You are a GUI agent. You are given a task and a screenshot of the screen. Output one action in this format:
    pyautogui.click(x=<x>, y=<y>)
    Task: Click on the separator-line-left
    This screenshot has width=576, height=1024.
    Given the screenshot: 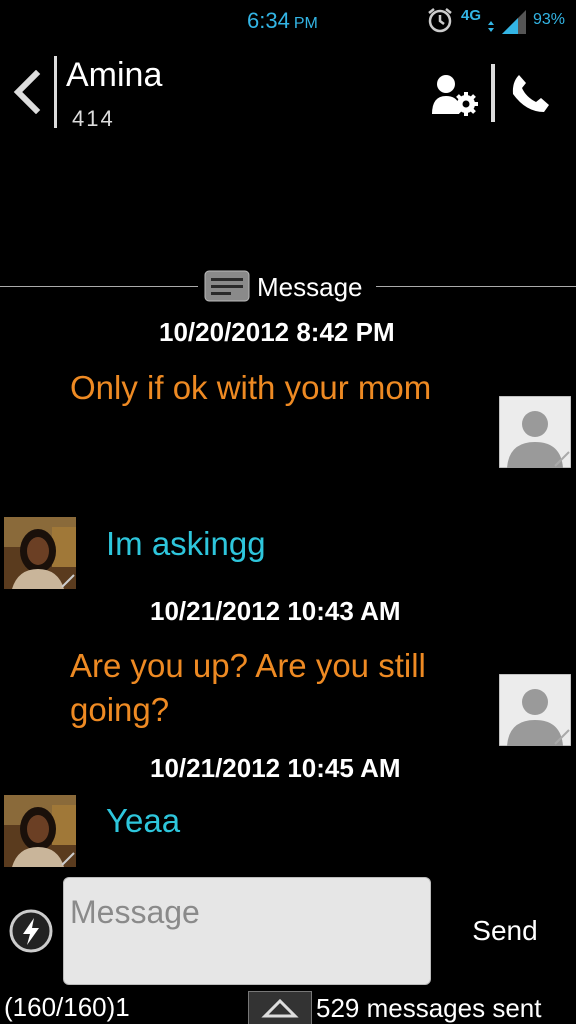 What is the action you would take?
    pyautogui.click(x=99, y=286)
    